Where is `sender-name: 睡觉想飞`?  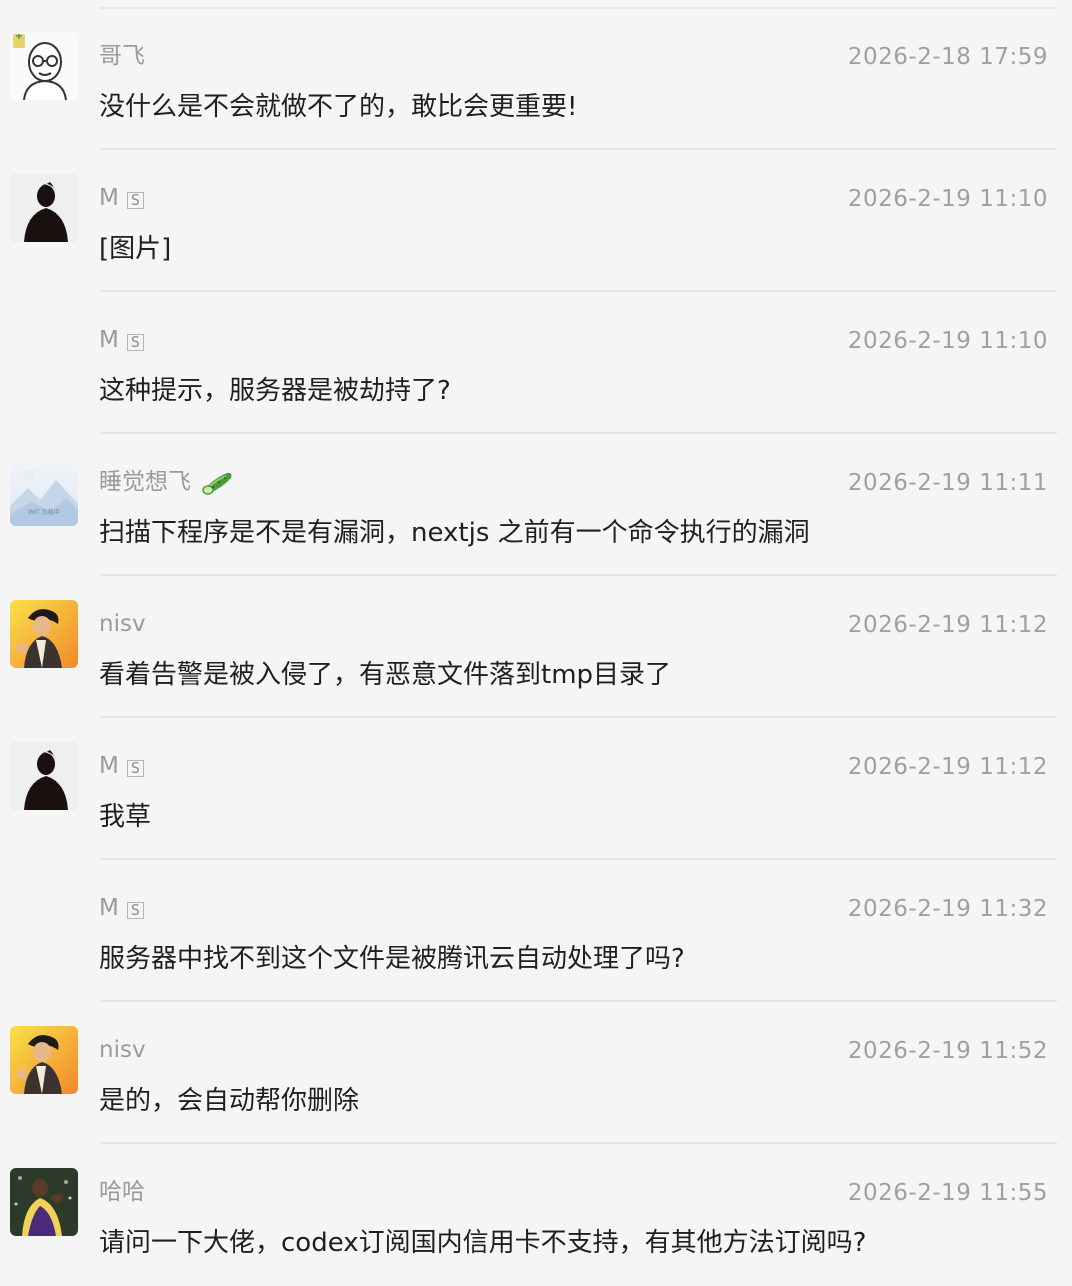
sender-name: 睡觉想飞 is located at coordinates (167, 482).